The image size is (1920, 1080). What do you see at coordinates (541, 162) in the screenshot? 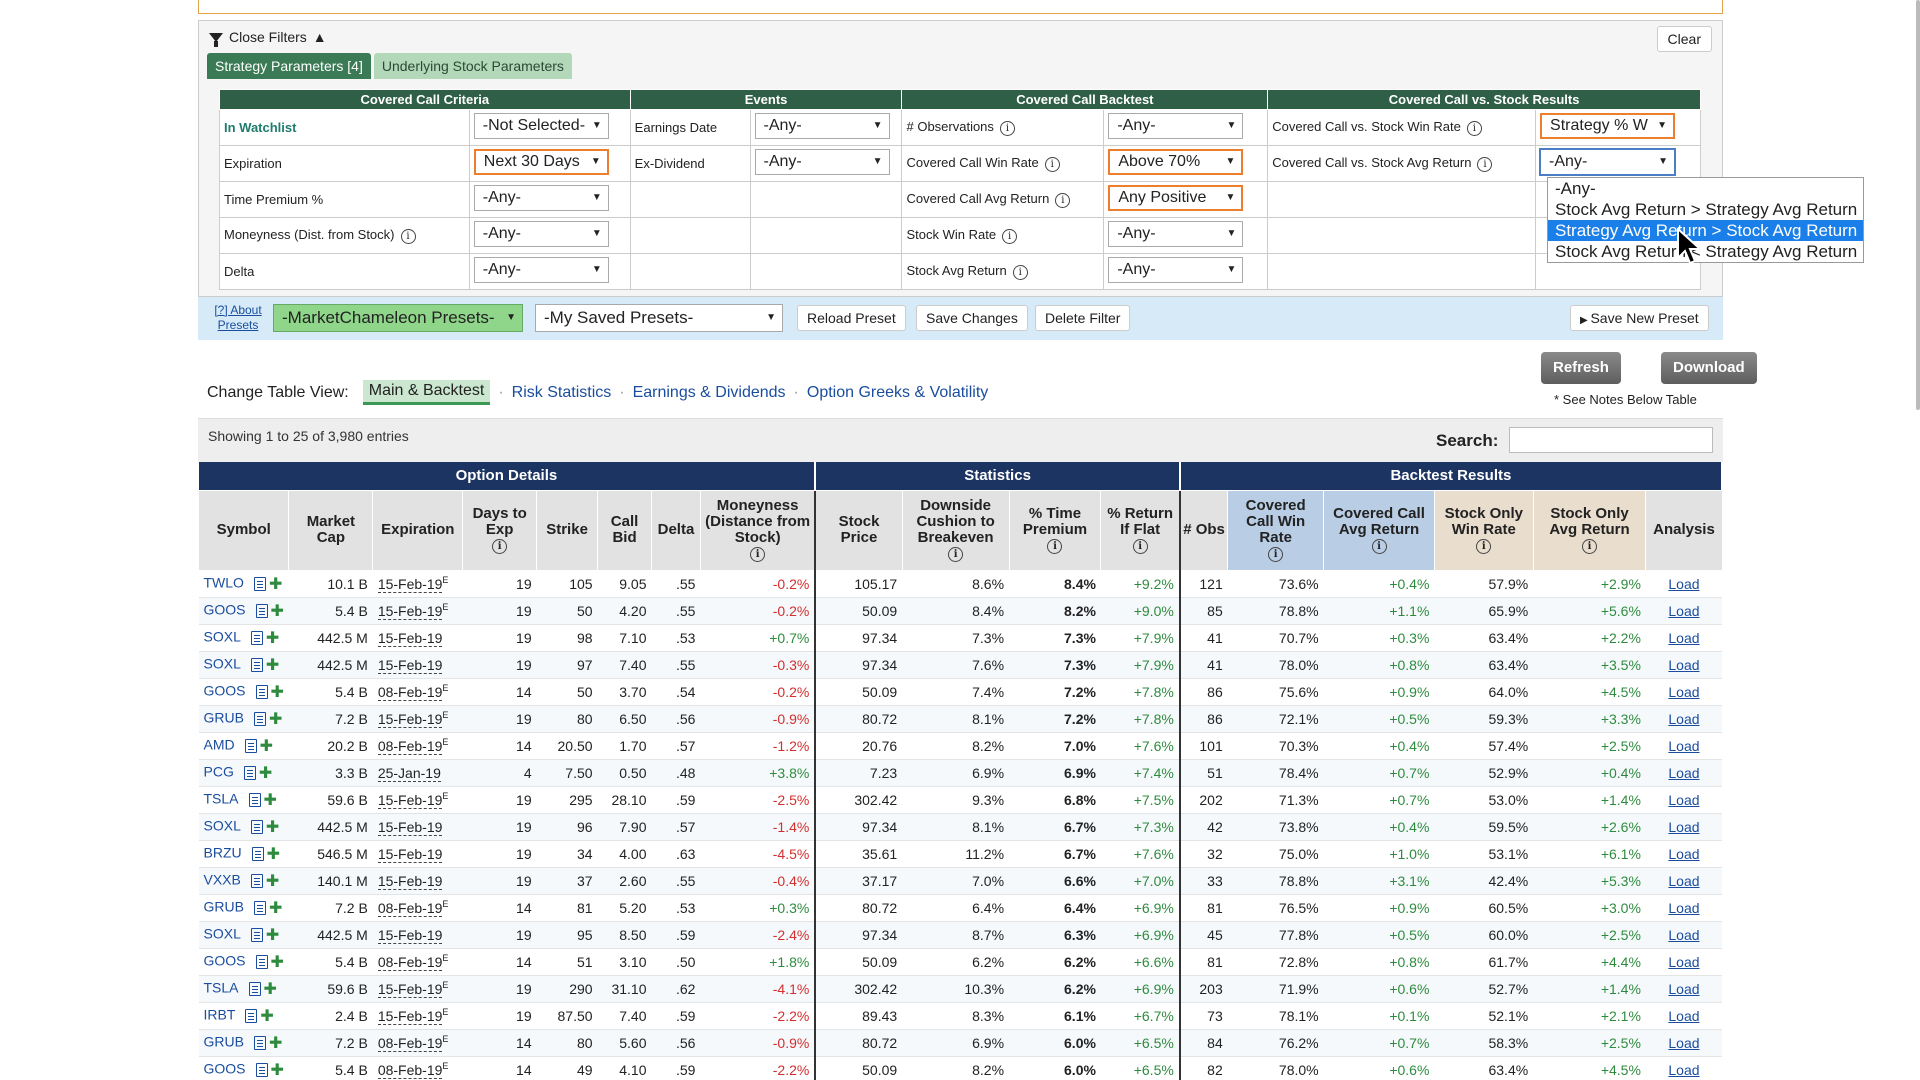
I see `select-expiration: Next 30 Days` at bounding box center [541, 162].